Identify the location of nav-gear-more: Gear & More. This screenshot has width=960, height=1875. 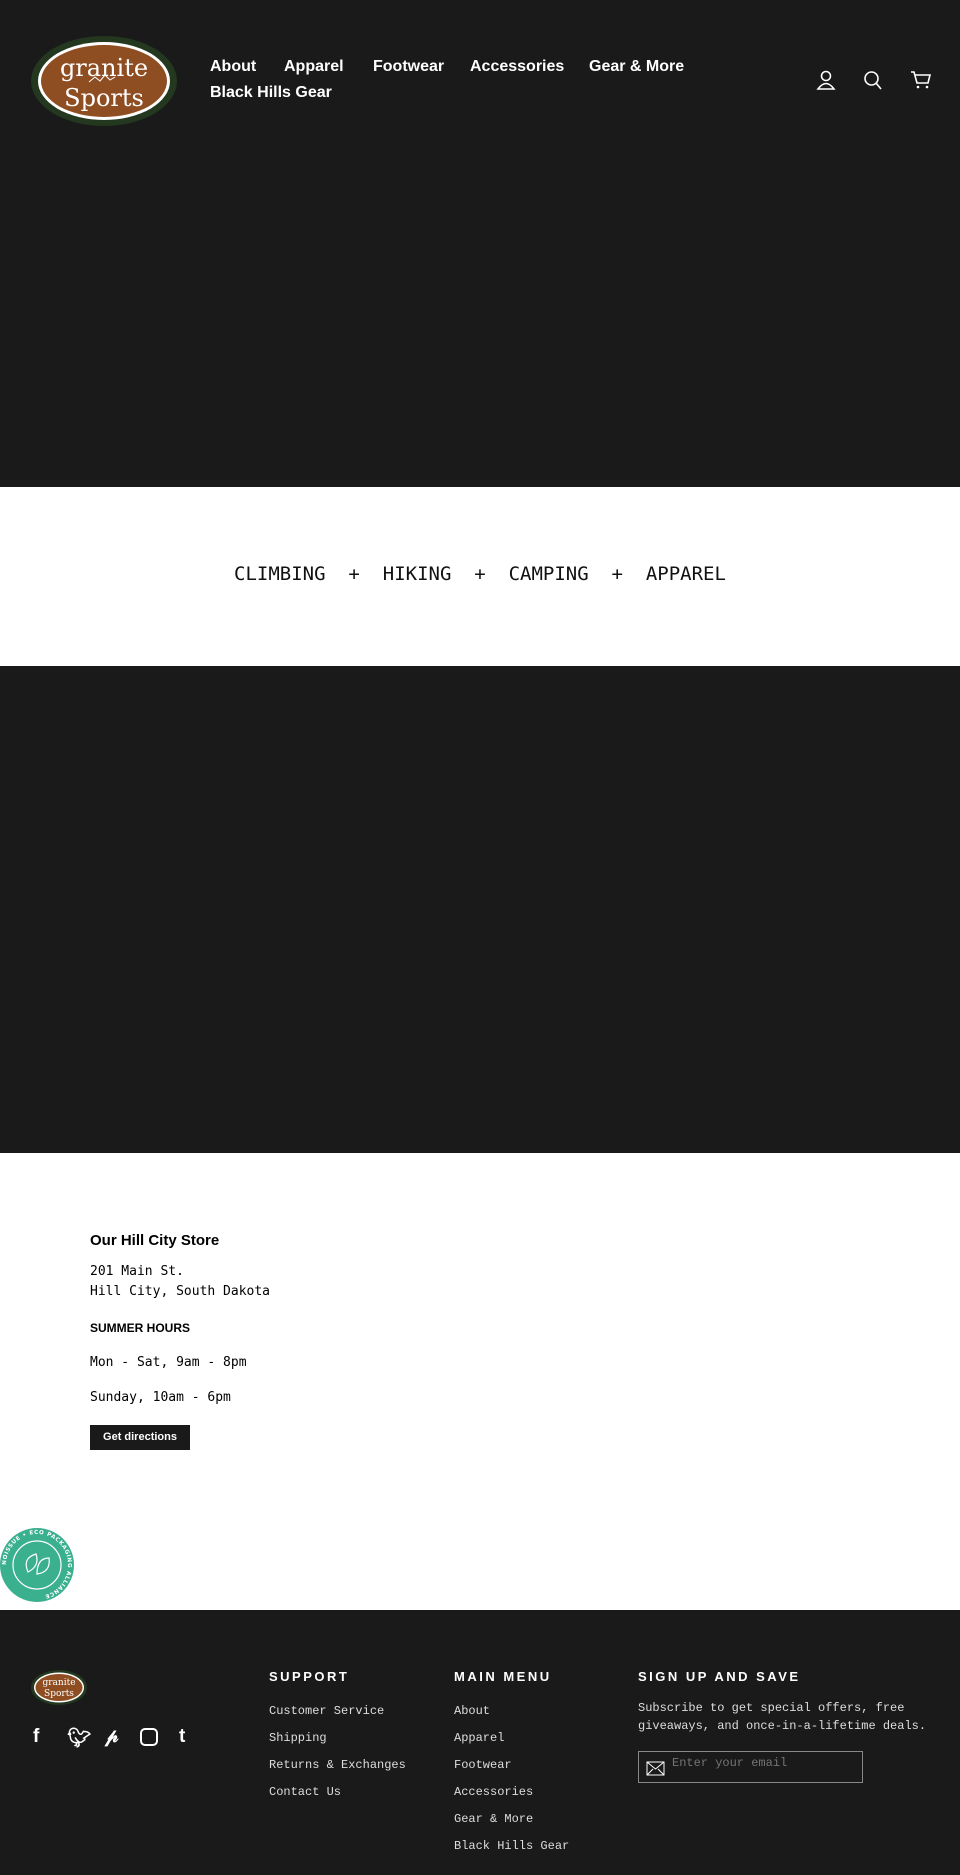
(636, 67).